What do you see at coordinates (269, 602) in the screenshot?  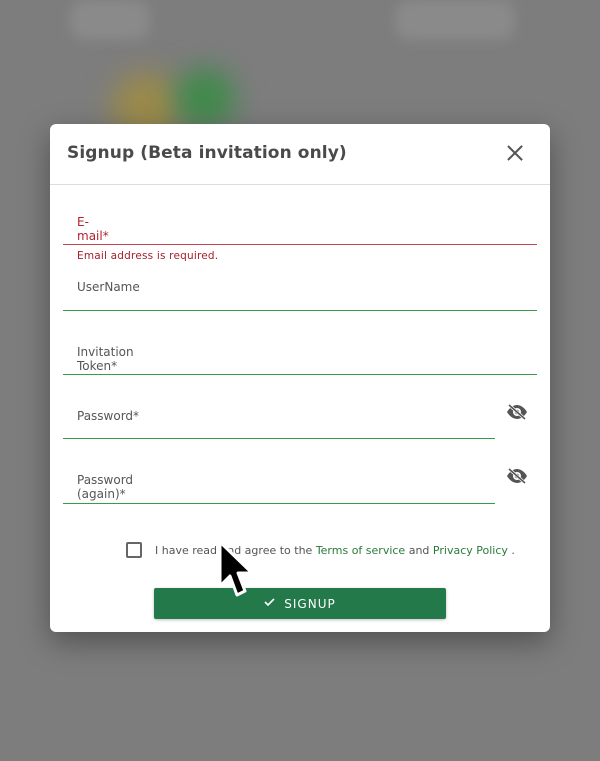 I see `check-icon` at bounding box center [269, 602].